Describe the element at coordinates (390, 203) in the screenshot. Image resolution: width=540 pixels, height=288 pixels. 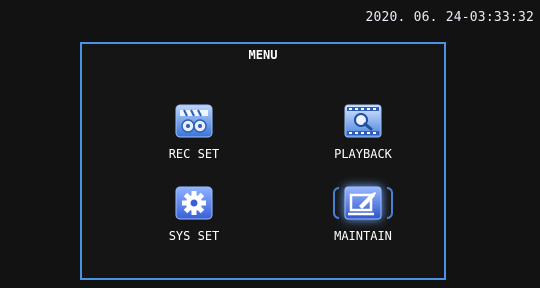
I see `selection-bracket-right` at that location.